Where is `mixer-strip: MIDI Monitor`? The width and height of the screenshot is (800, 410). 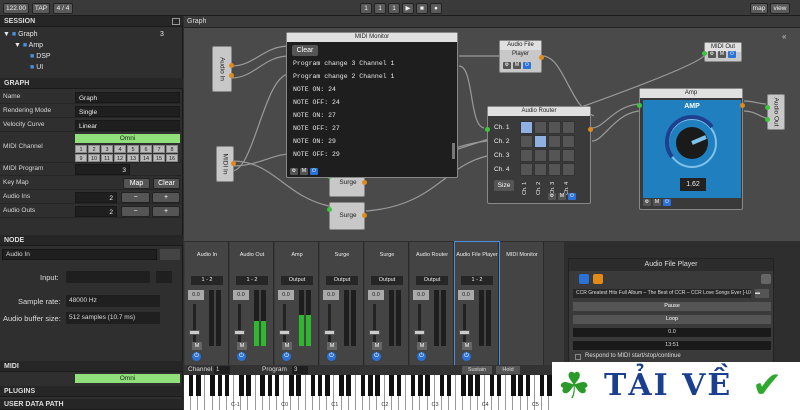 mixer-strip: MIDI Monitor is located at coordinates (522, 303).